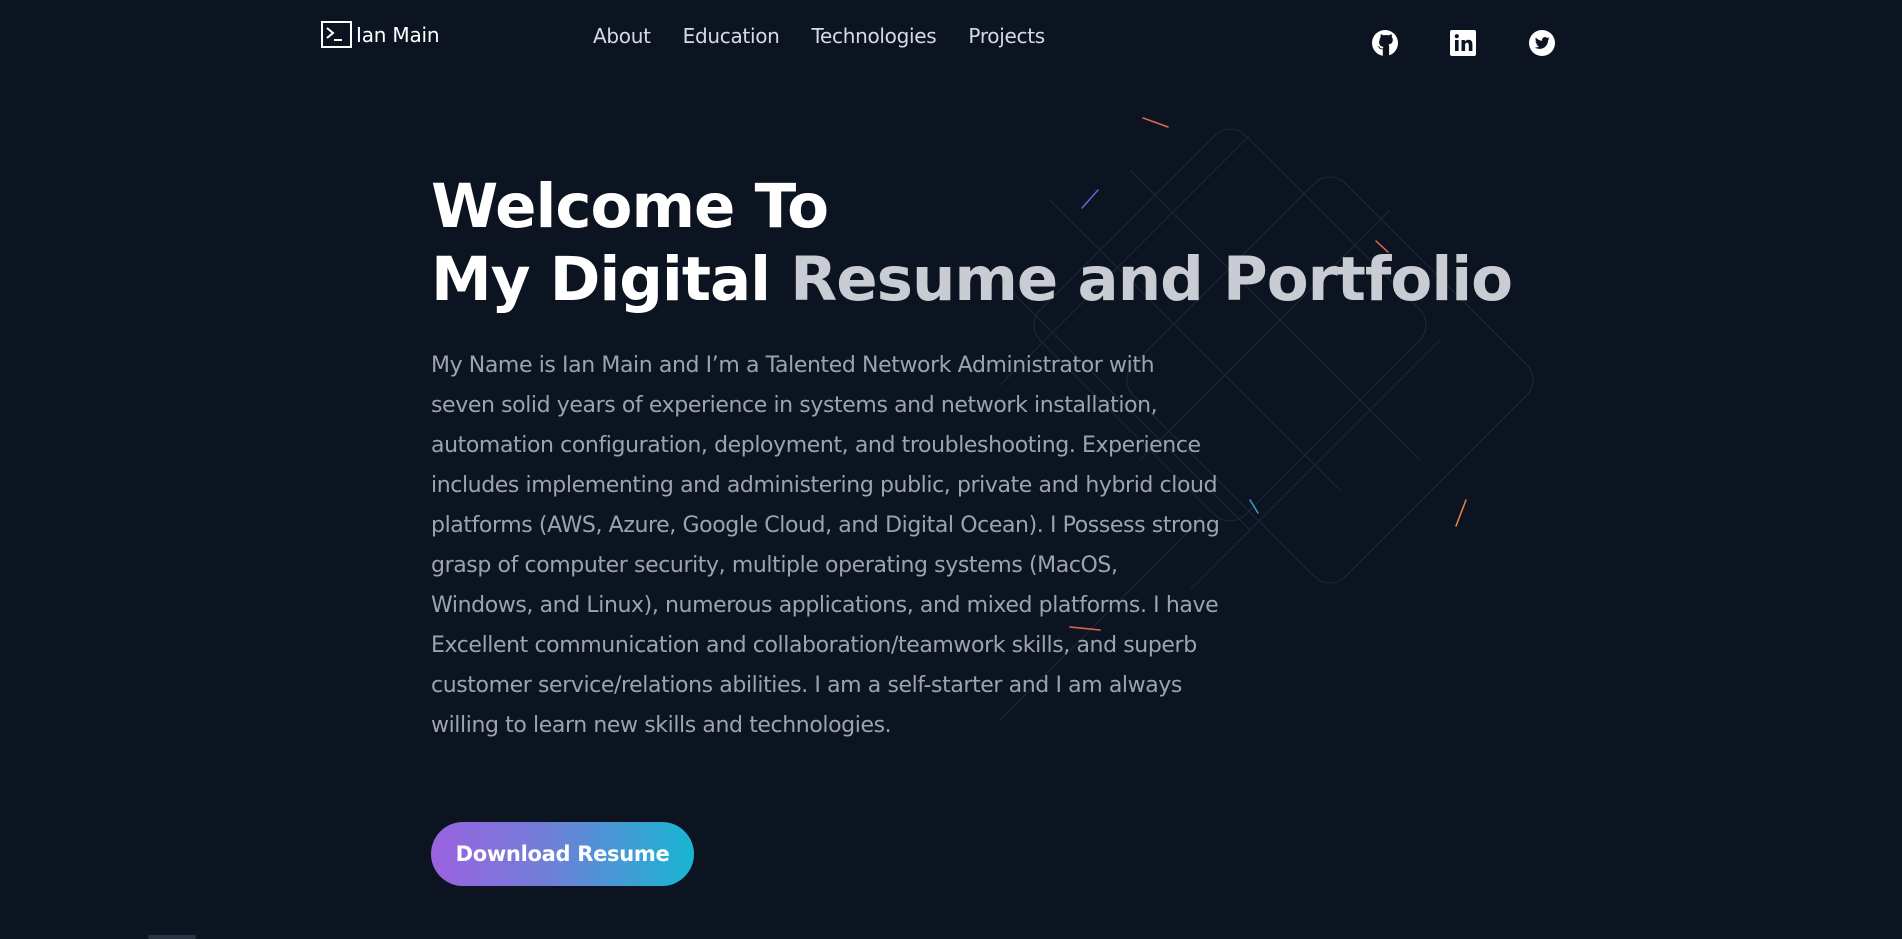 Image resolution: width=1902 pixels, height=939 pixels. I want to click on github-link, so click(1385, 43).